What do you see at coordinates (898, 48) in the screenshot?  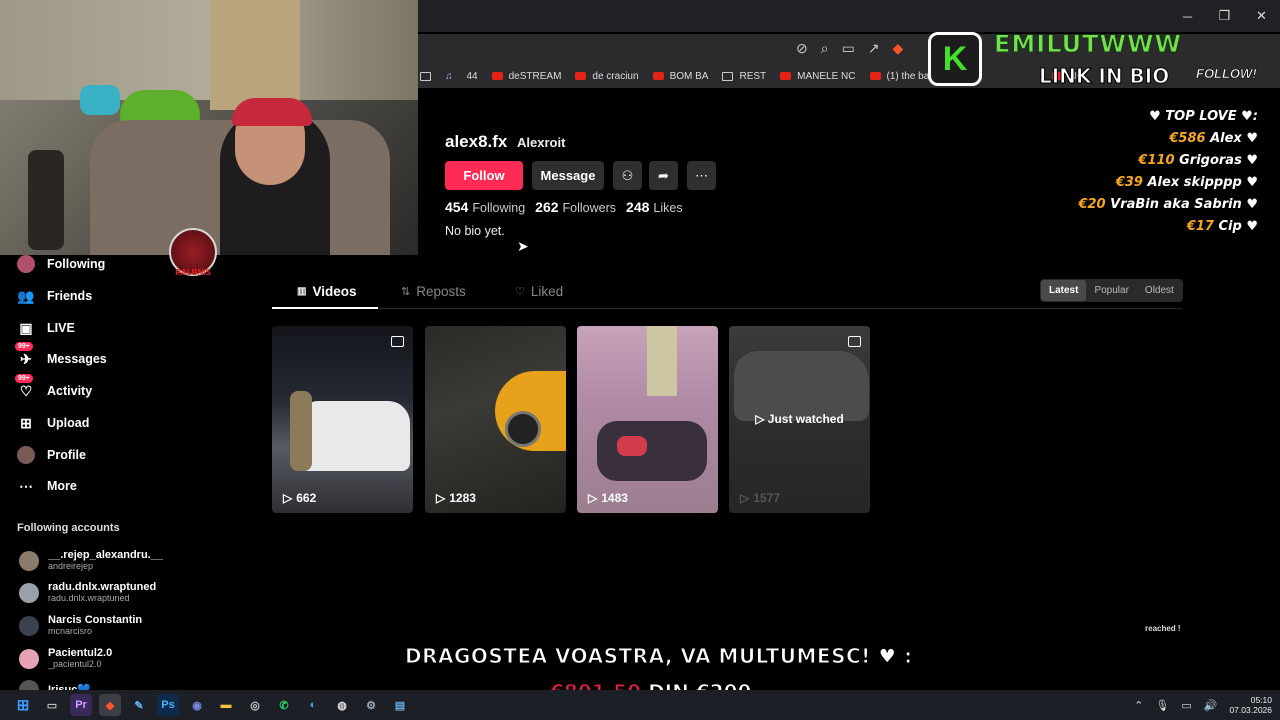 I see `brave-shield-icon: ◆` at bounding box center [898, 48].